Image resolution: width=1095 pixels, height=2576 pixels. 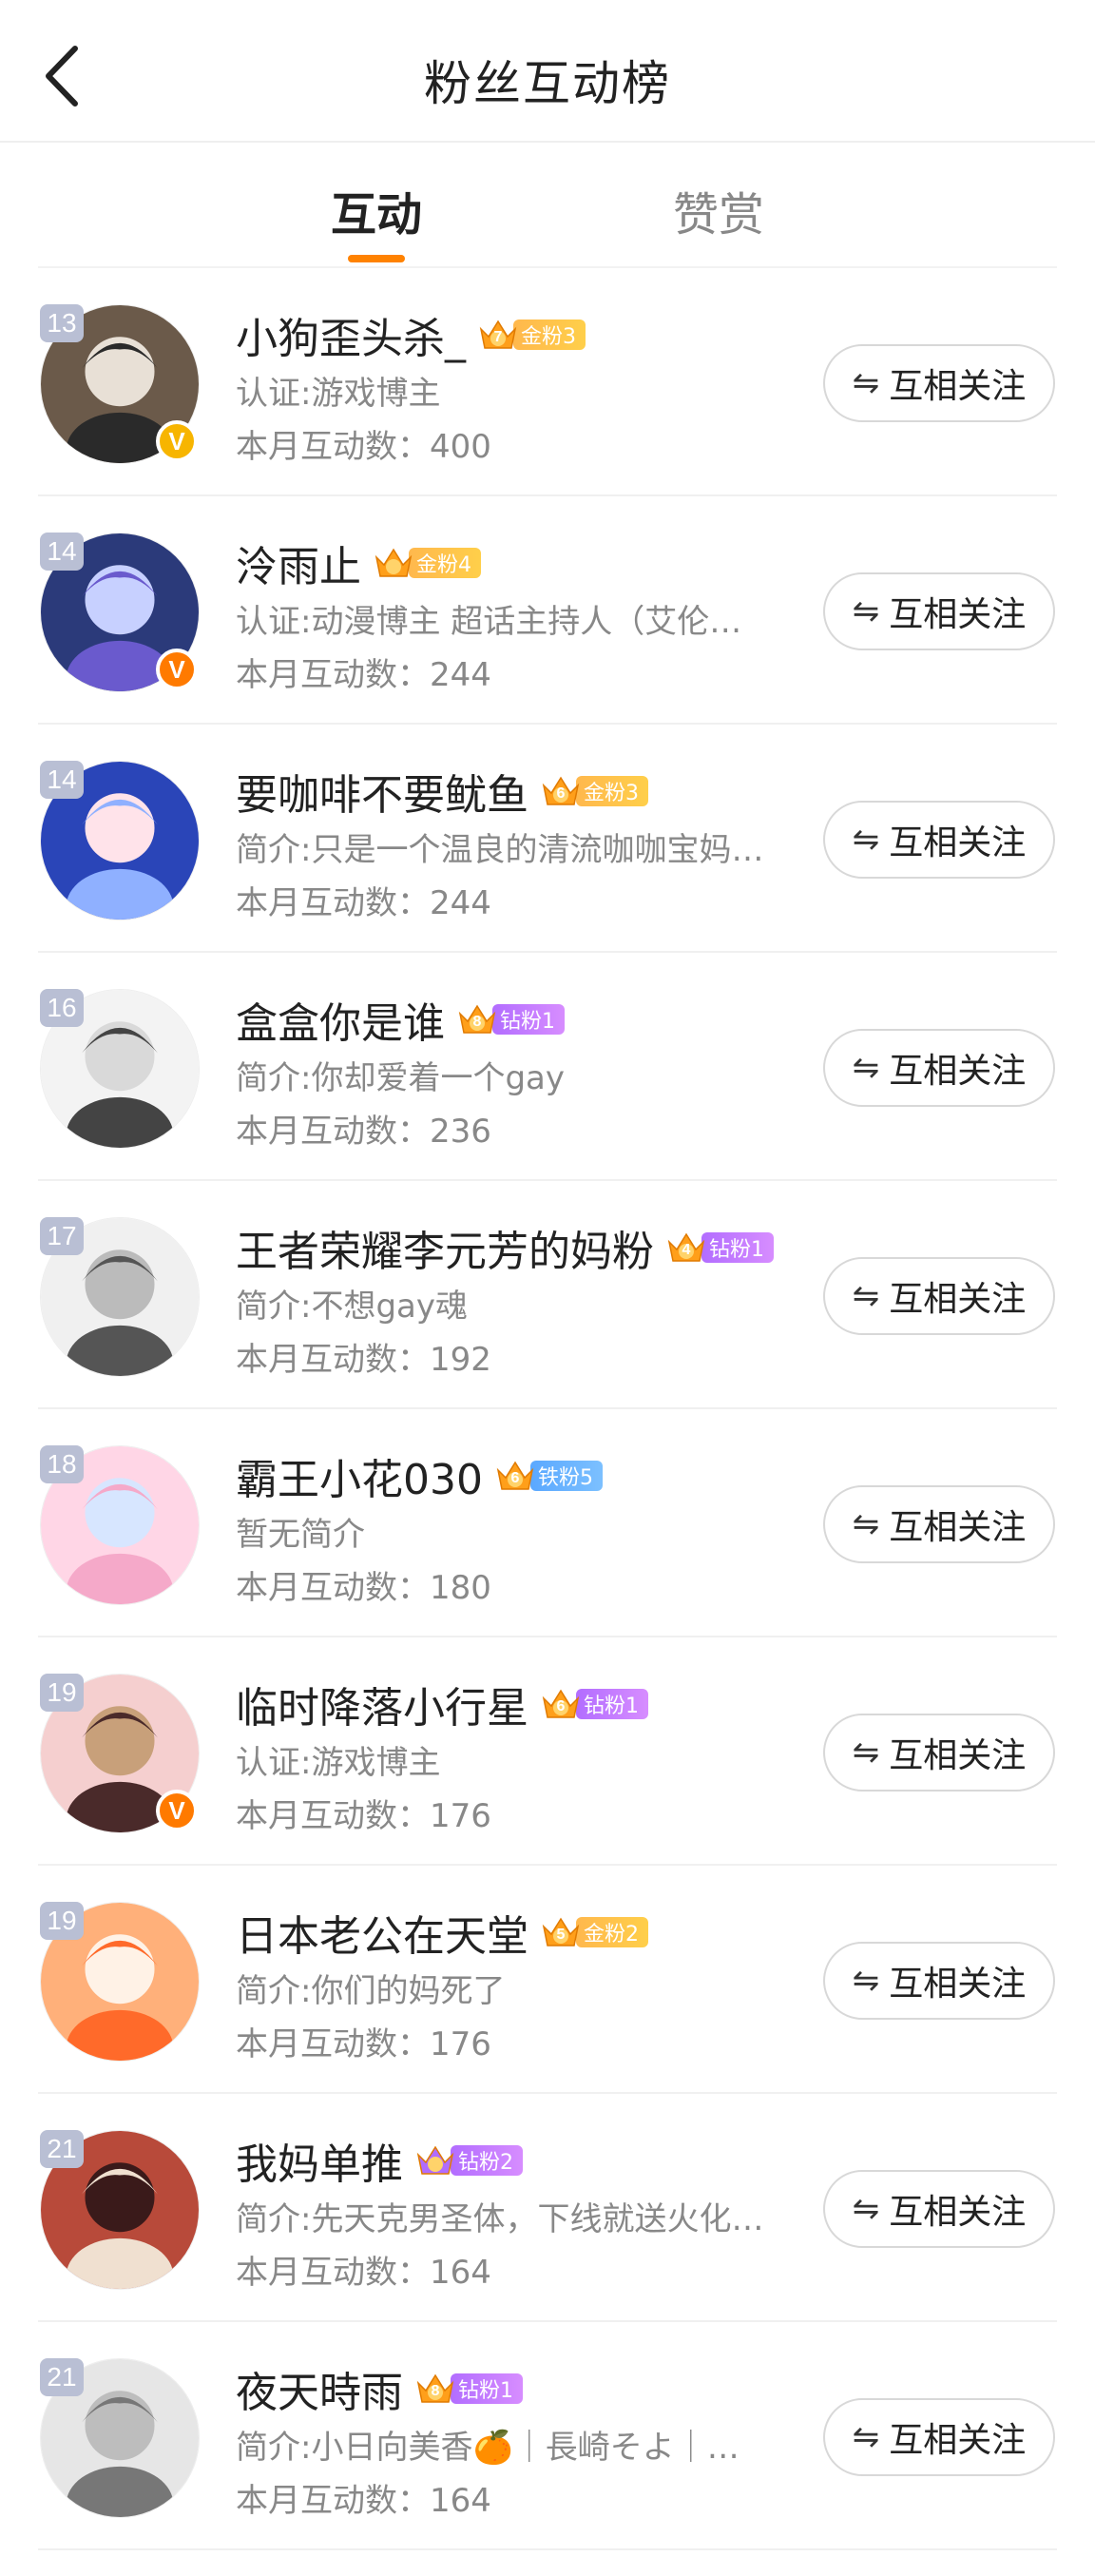 I want to click on list-item: 18 霸王小花030 6 铁粉5 暂无简介 本月互动数：180 ⇋ 互相关注, so click(x=547, y=1523).